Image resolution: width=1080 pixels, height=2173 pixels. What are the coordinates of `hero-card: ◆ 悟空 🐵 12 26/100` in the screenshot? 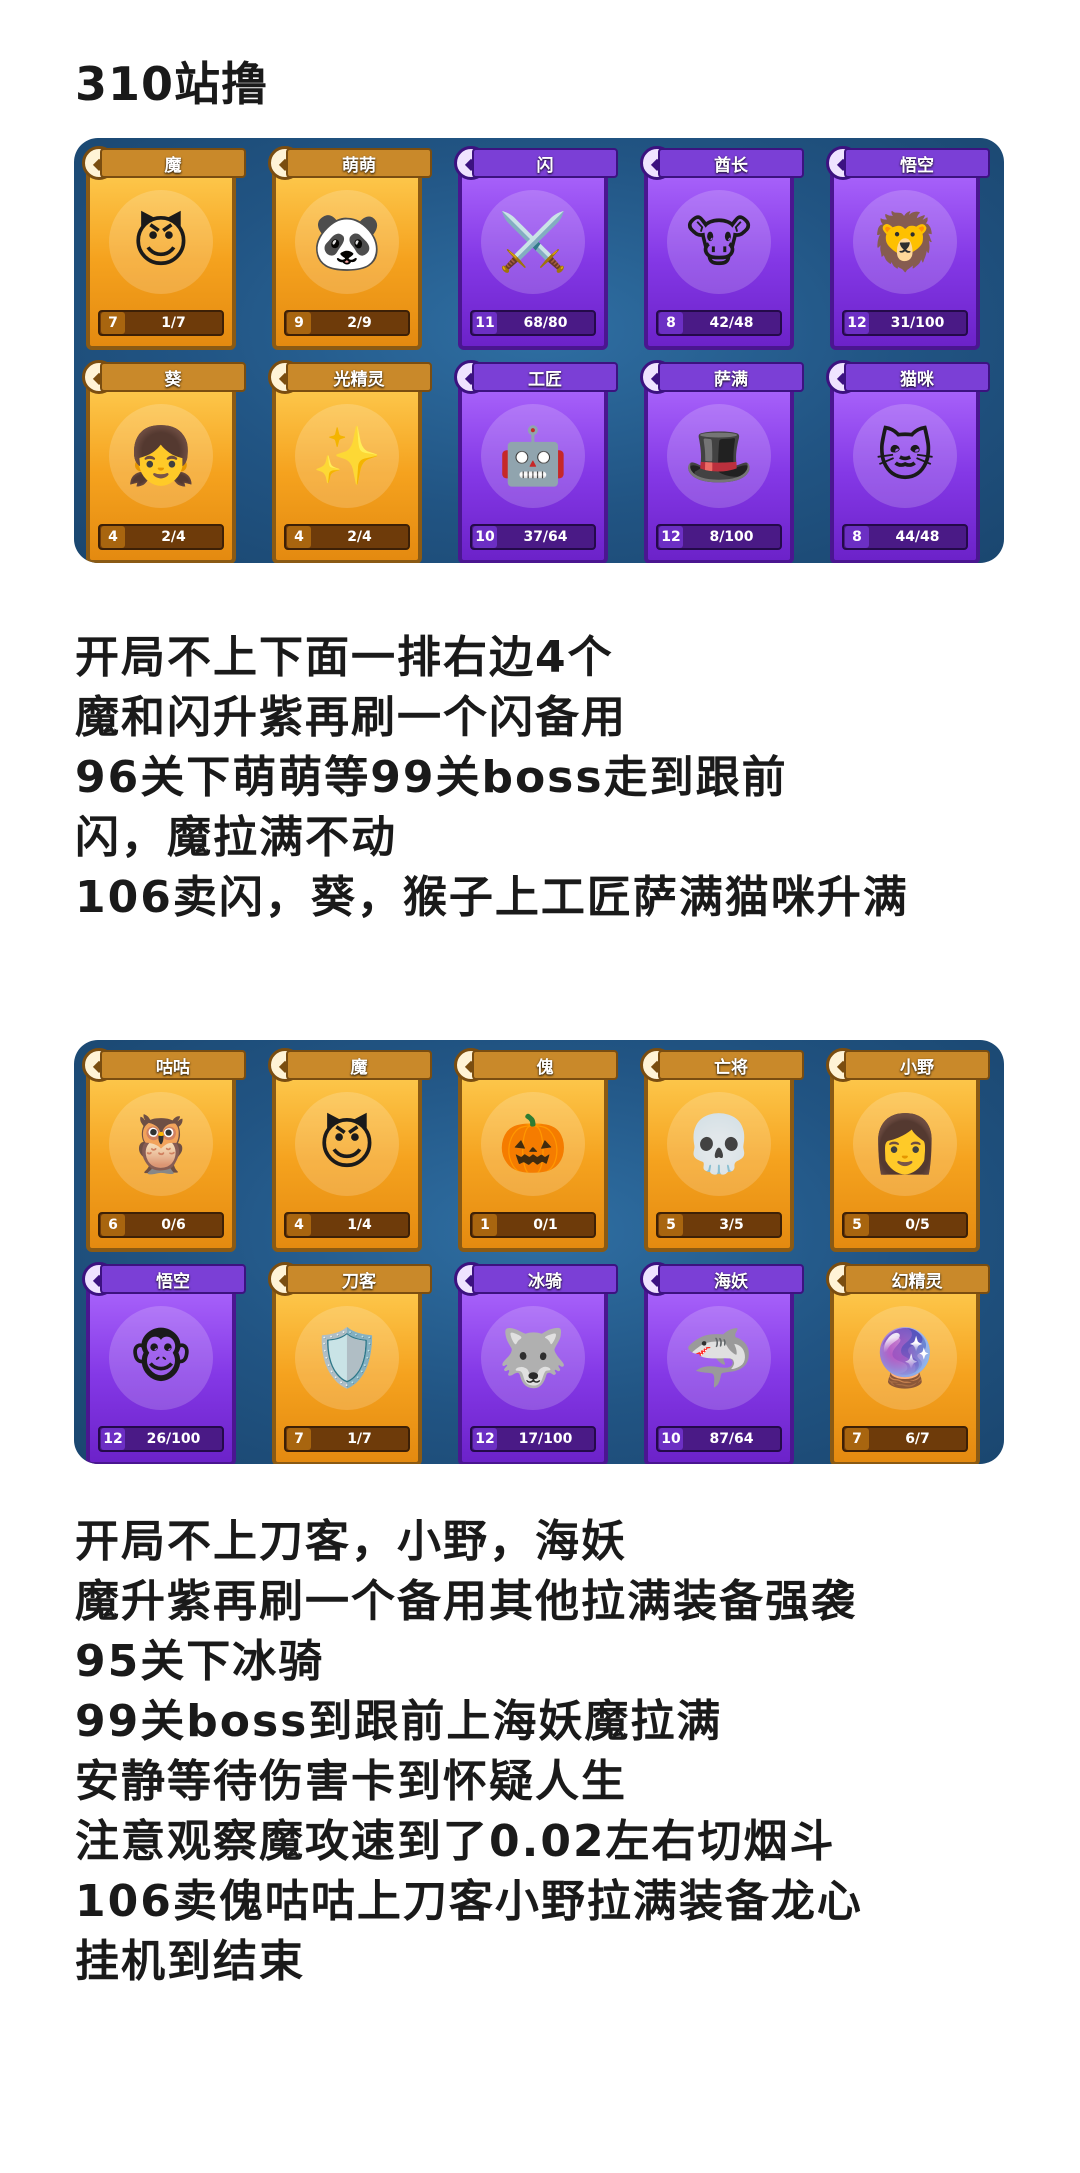 It's located at (164, 1363).